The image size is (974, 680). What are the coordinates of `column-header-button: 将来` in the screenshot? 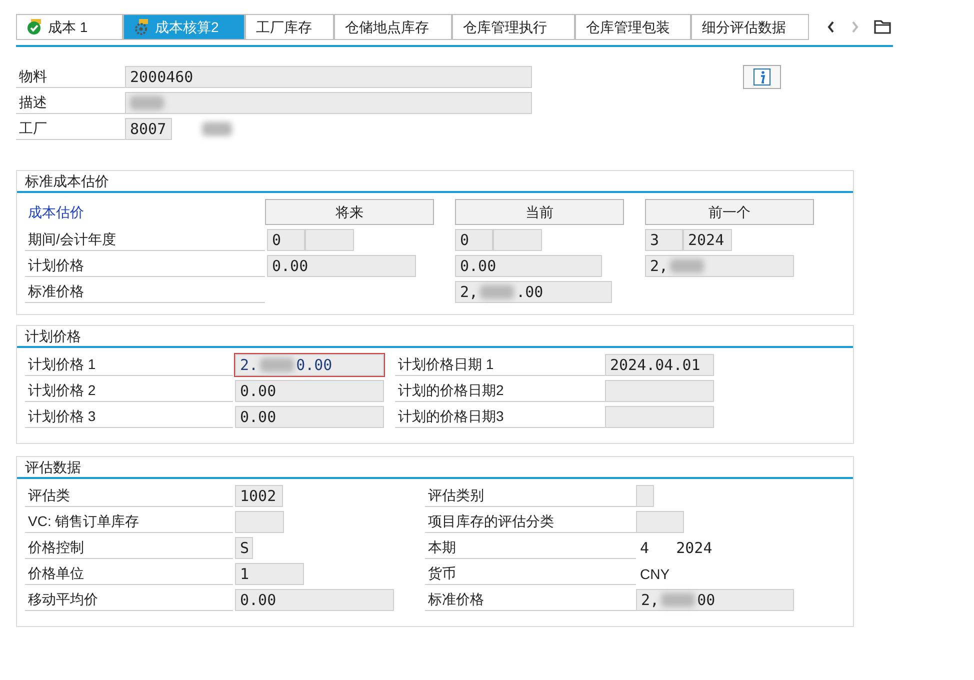 It's located at (349, 212).